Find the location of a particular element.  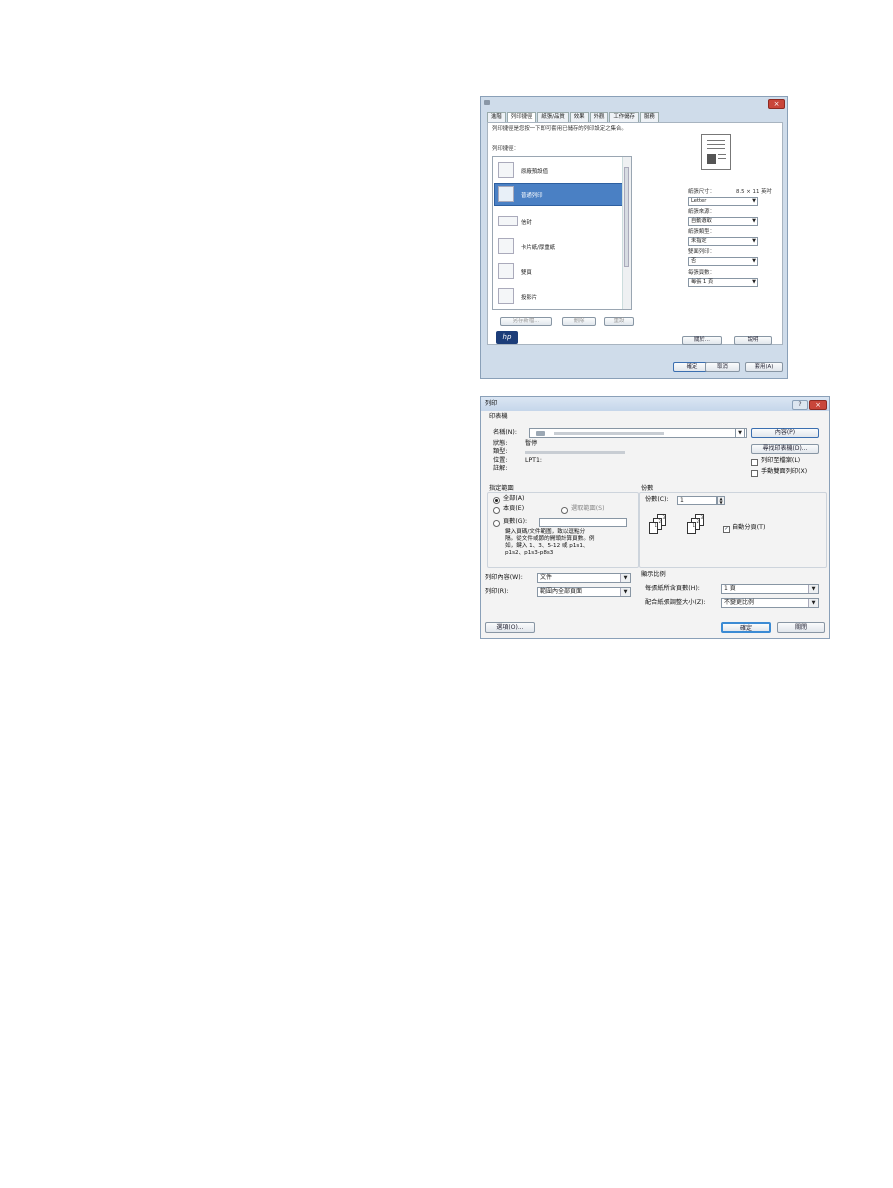

list-item: 卡片紙/厚重紙 is located at coordinates (558, 246).